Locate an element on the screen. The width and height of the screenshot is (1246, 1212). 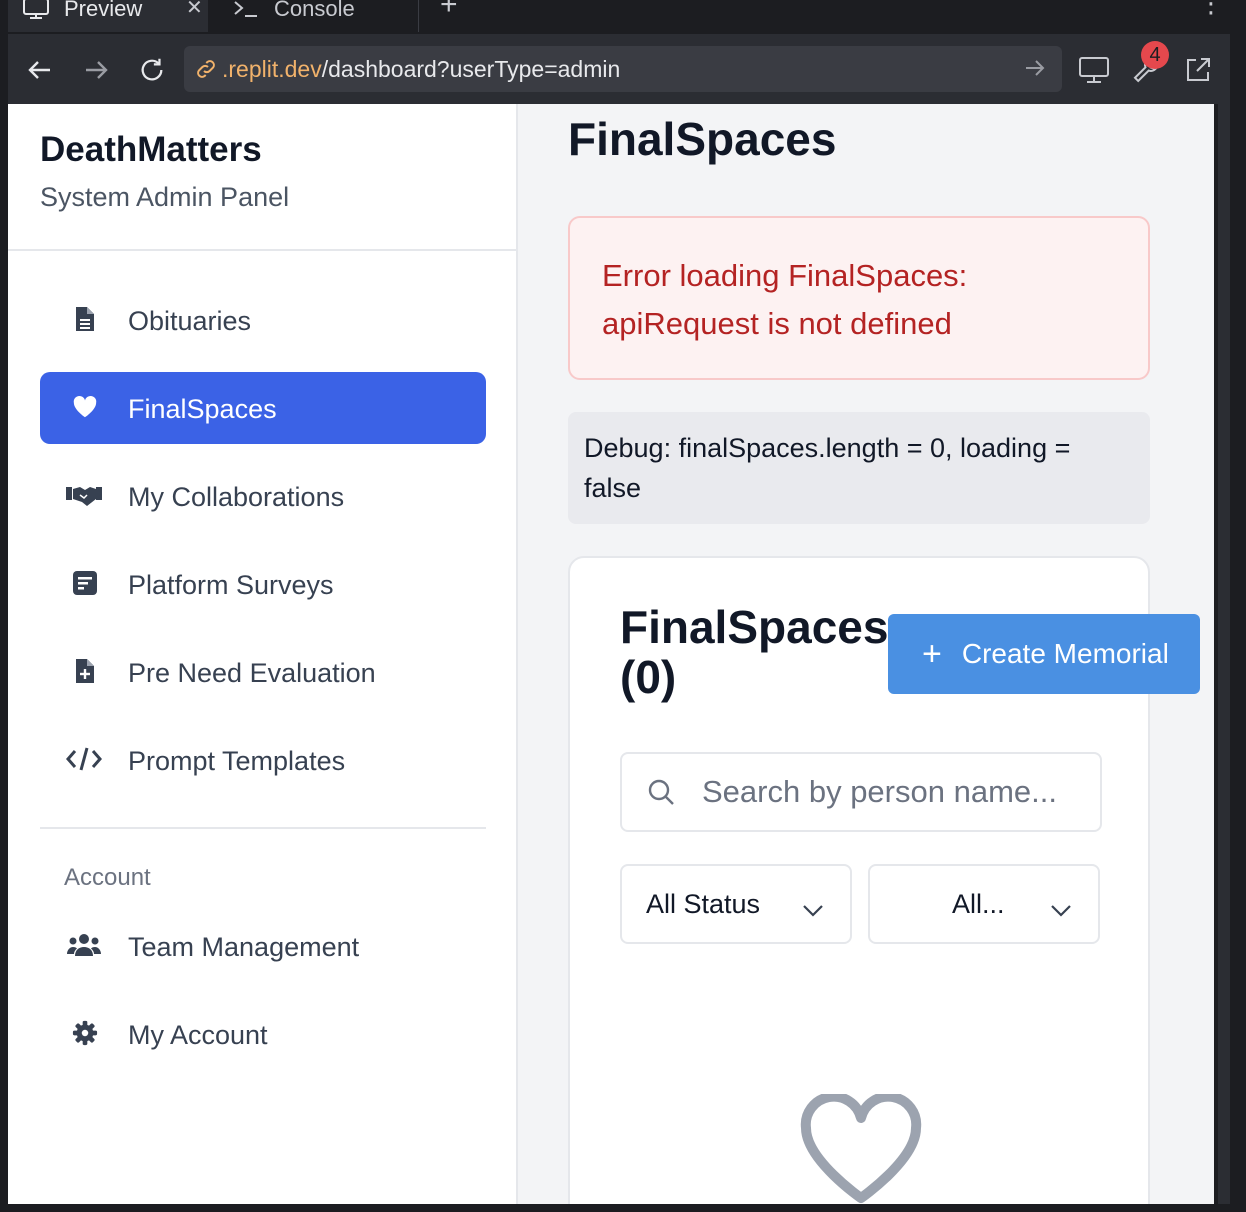
sidebar-item-pre-need-evaluation: Pre Need Evaluation is located at coordinates (263, 672).